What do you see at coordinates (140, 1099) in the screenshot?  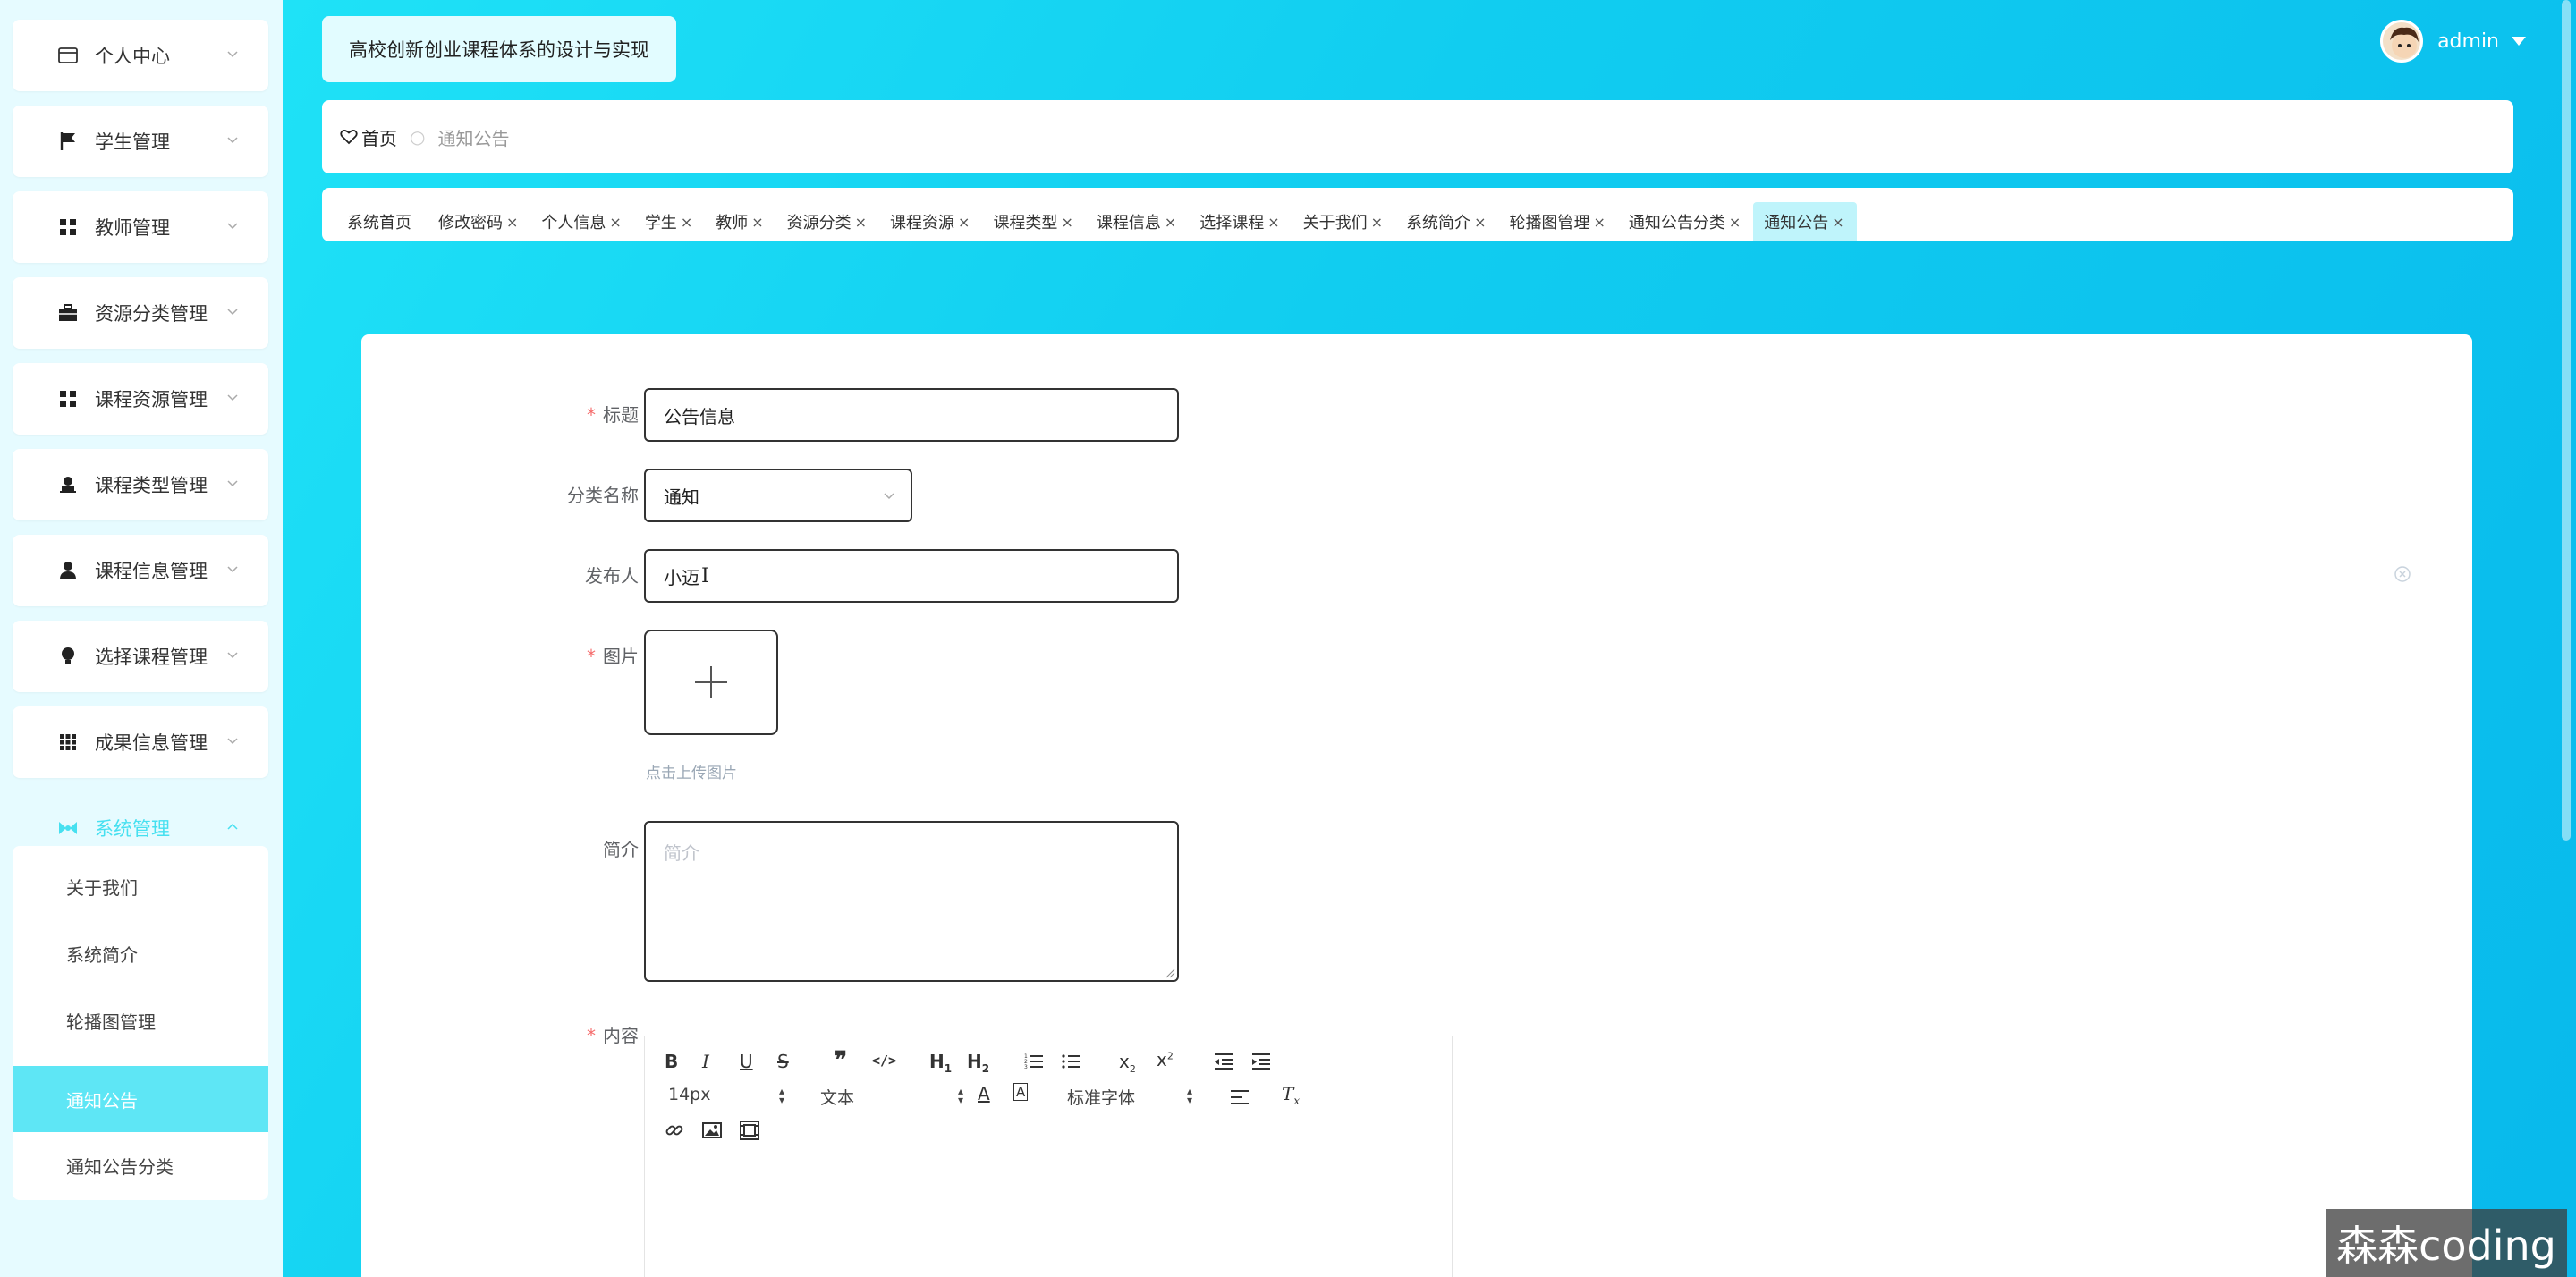 I see `sidebar-subitem-notices: 通知公告` at bounding box center [140, 1099].